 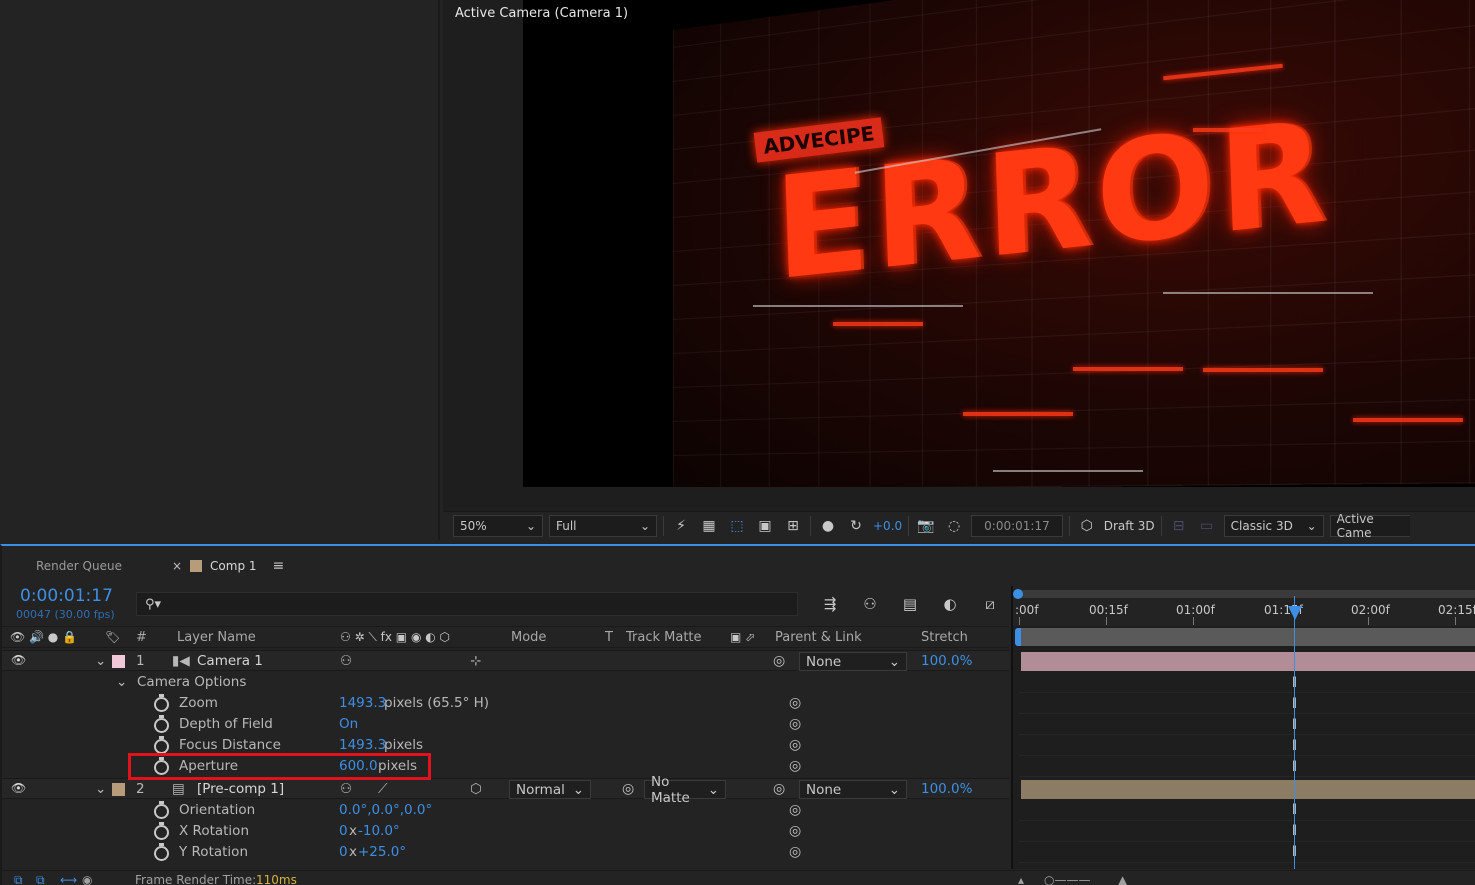 What do you see at coordinates (279, 566) in the screenshot?
I see `panel-menu-icon: ≡` at bounding box center [279, 566].